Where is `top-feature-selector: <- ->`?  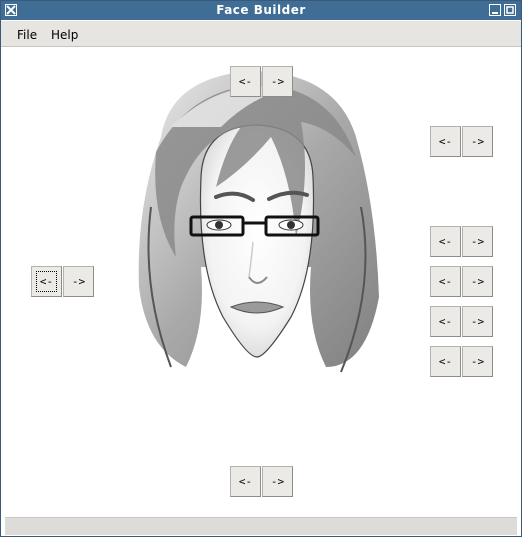 top-feature-selector: <- -> is located at coordinates (262, 82).